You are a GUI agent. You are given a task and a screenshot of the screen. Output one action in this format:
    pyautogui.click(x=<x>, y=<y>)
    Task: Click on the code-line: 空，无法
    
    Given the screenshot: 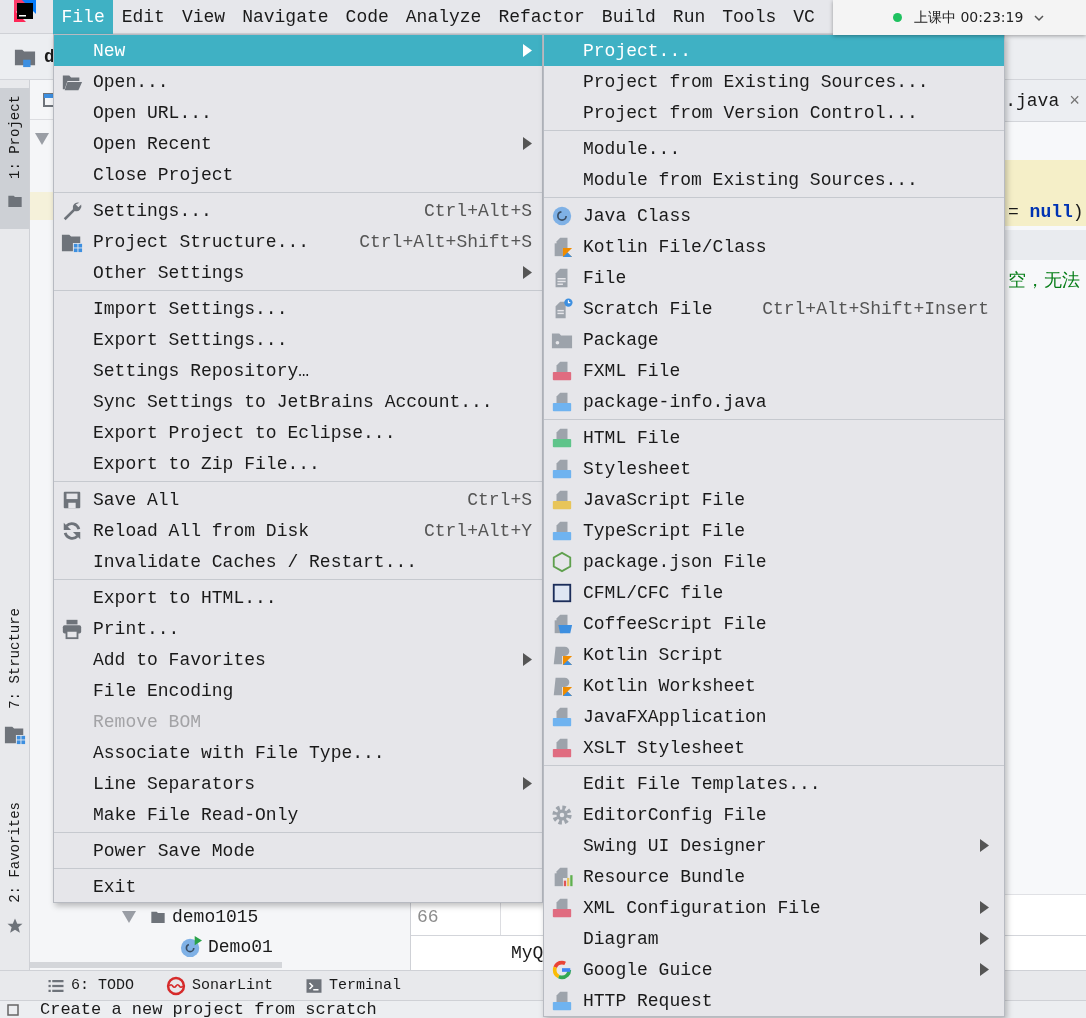 What is the action you would take?
    pyautogui.click(x=1044, y=280)
    